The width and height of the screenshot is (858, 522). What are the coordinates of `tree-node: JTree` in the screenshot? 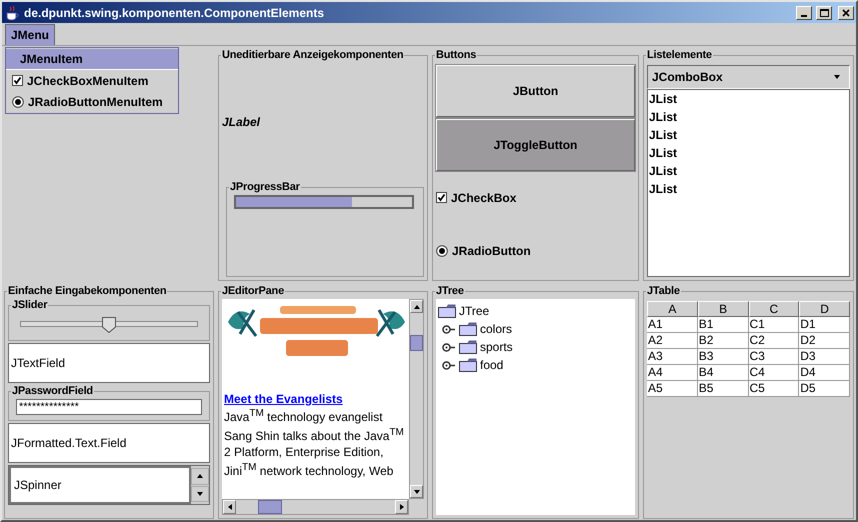 It's located at (474, 311).